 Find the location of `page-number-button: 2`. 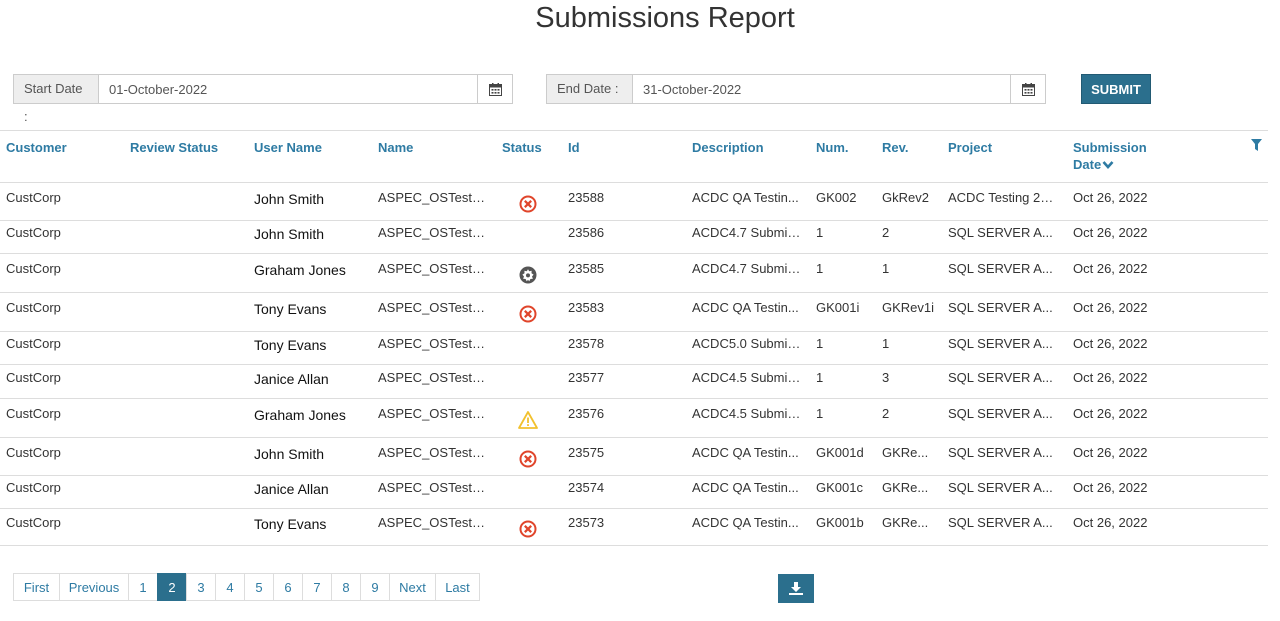

page-number-button: 2 is located at coordinates (172, 587).